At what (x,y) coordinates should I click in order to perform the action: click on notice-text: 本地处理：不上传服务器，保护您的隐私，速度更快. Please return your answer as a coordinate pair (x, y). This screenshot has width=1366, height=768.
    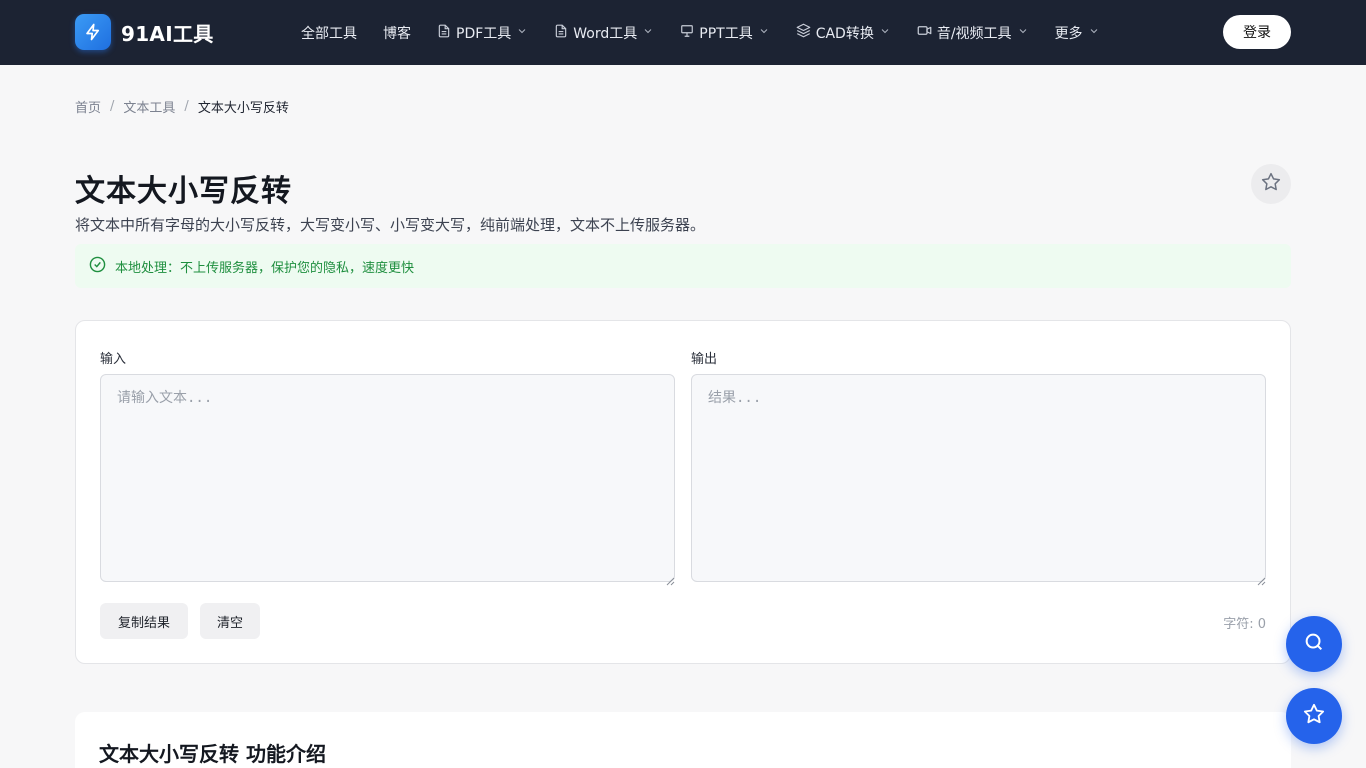
    Looking at the image, I should click on (265, 268).